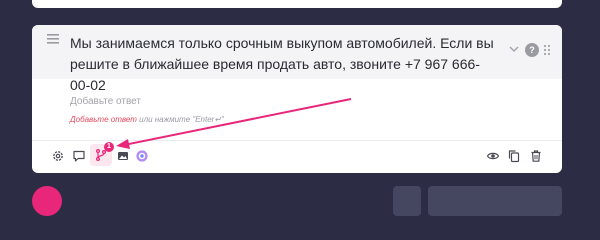 This screenshot has height=240, width=600. I want to click on add-question-button, so click(47, 201).